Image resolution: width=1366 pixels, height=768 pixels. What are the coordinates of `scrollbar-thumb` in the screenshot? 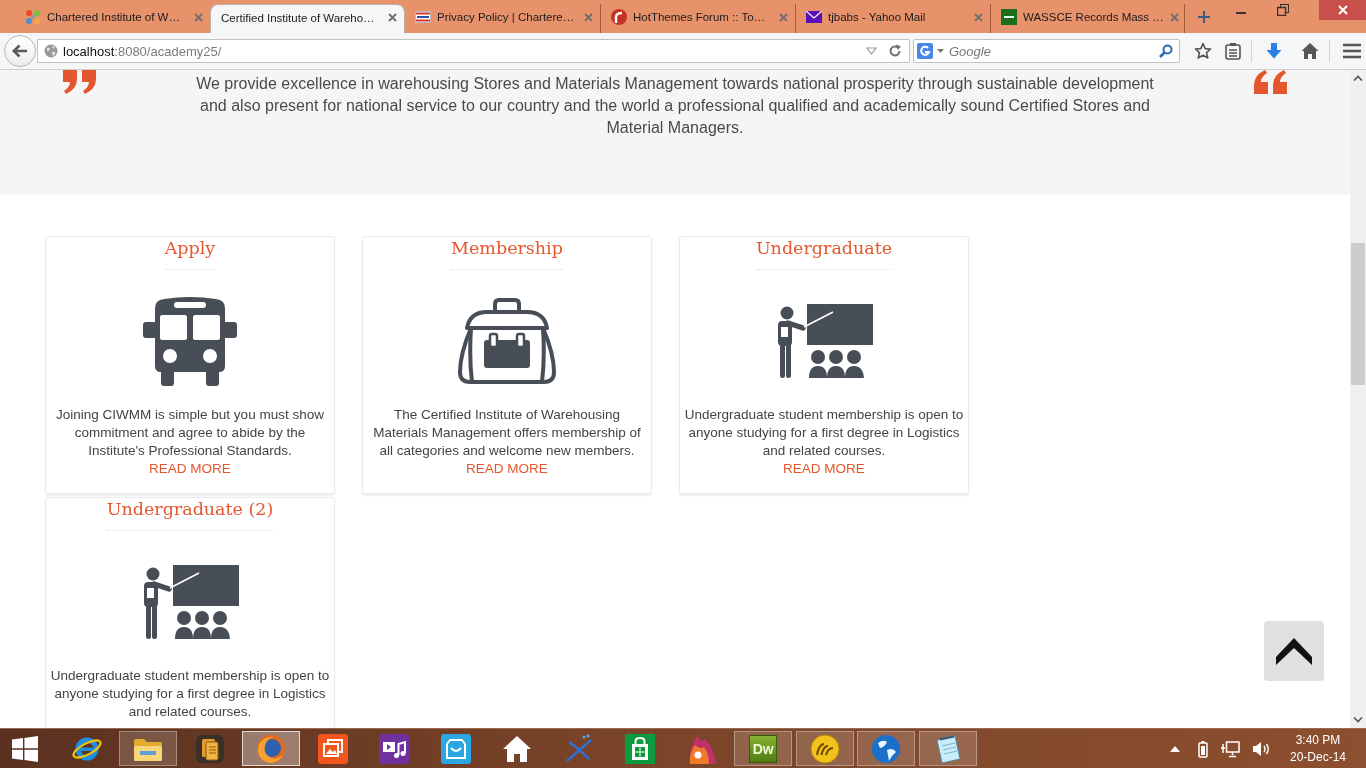 It's located at (1358, 314).